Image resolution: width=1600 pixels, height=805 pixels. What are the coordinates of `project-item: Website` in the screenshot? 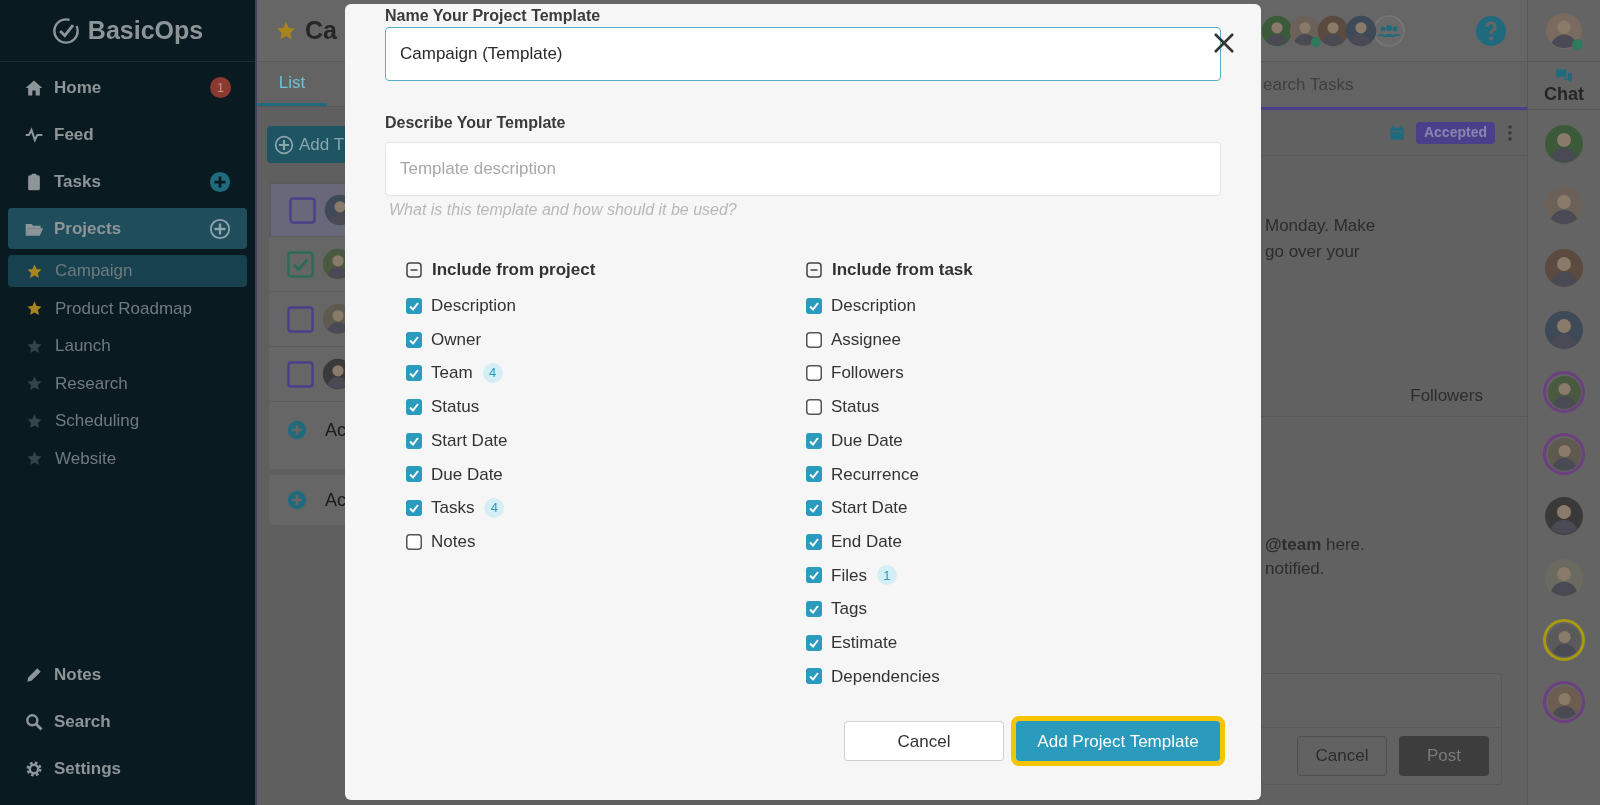 It's located at (127, 458).